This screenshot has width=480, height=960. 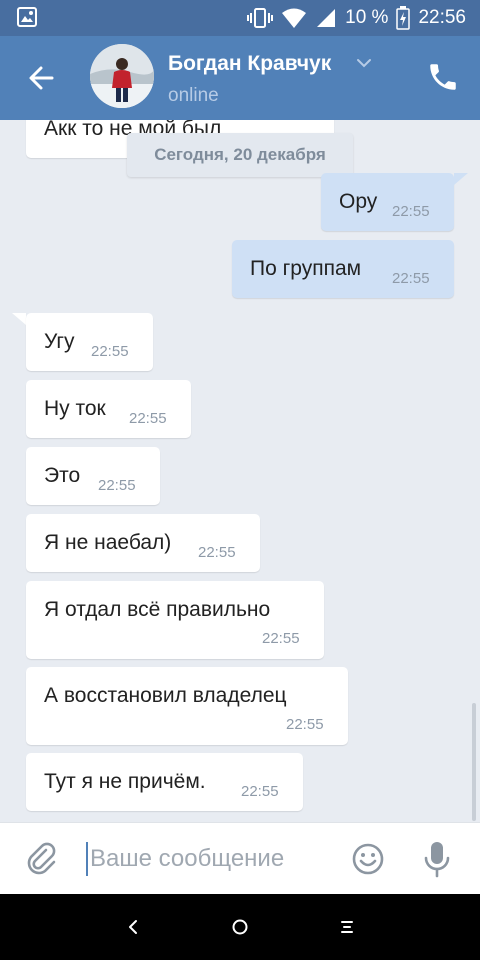 What do you see at coordinates (358, 201) in the screenshot?
I see `message-text: Ору` at bounding box center [358, 201].